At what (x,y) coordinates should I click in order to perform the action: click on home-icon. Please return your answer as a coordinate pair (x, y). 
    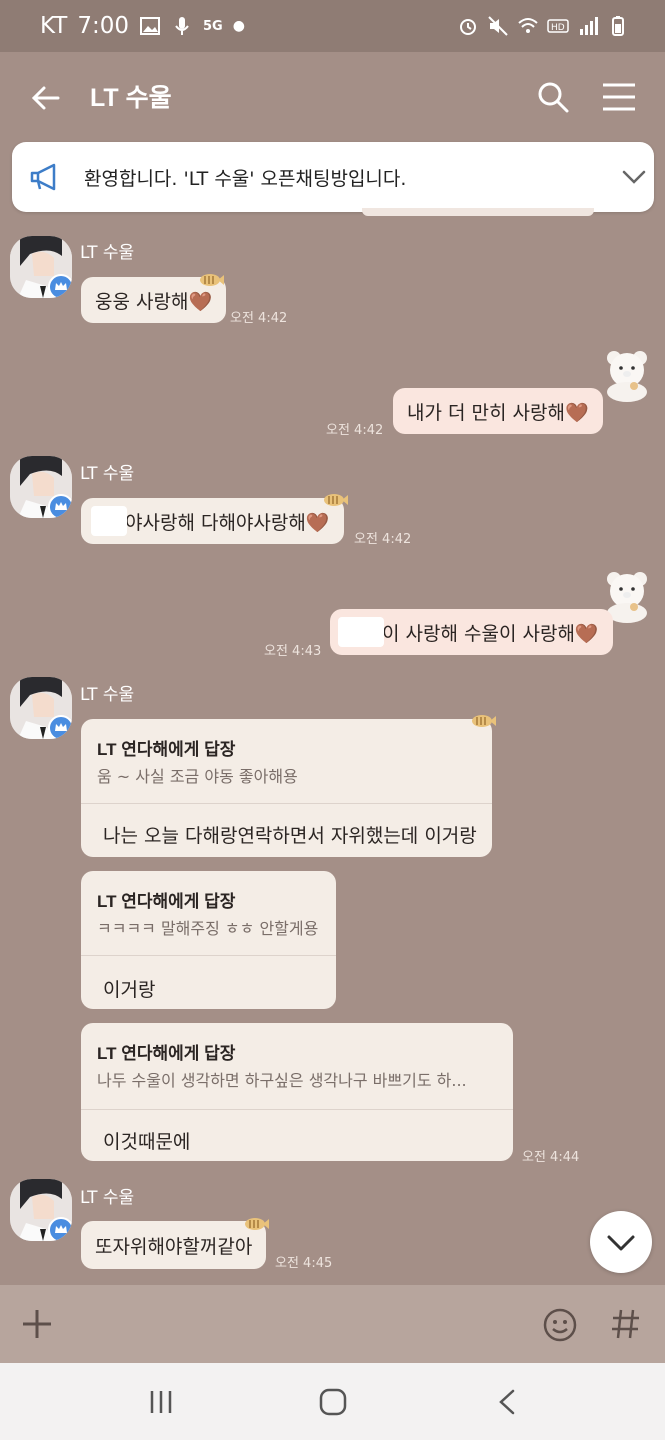
    Looking at the image, I should click on (333, 1402).